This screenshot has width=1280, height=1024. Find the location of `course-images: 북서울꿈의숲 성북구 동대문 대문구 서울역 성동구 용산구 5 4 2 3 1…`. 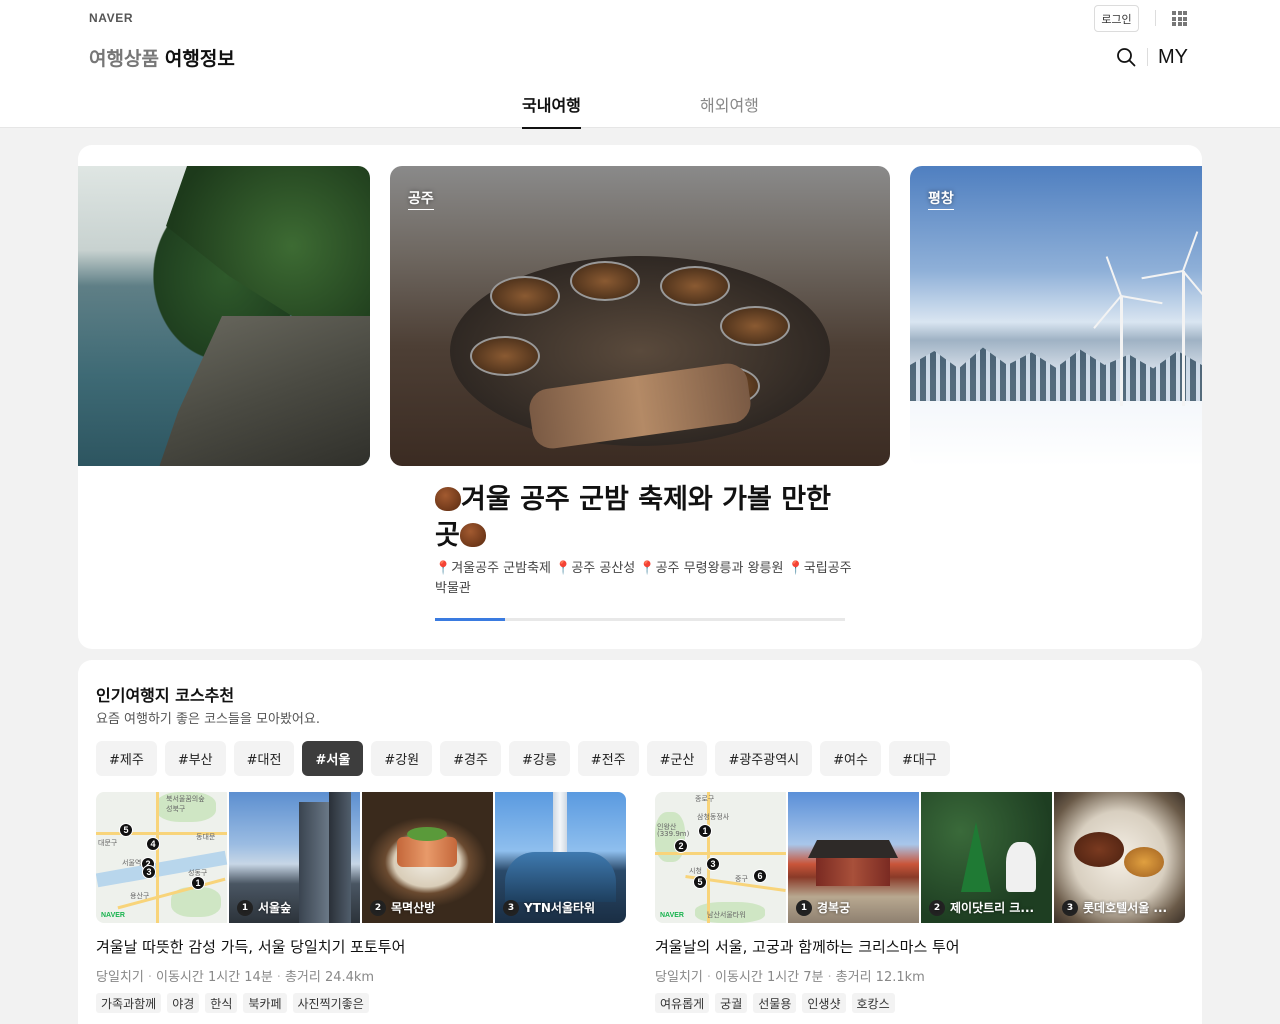

course-images: 북서울꿈의숲 성북구 동대문 대문구 서울역 성동구 용산구 5 4 2 3 1… is located at coordinates (361, 857).